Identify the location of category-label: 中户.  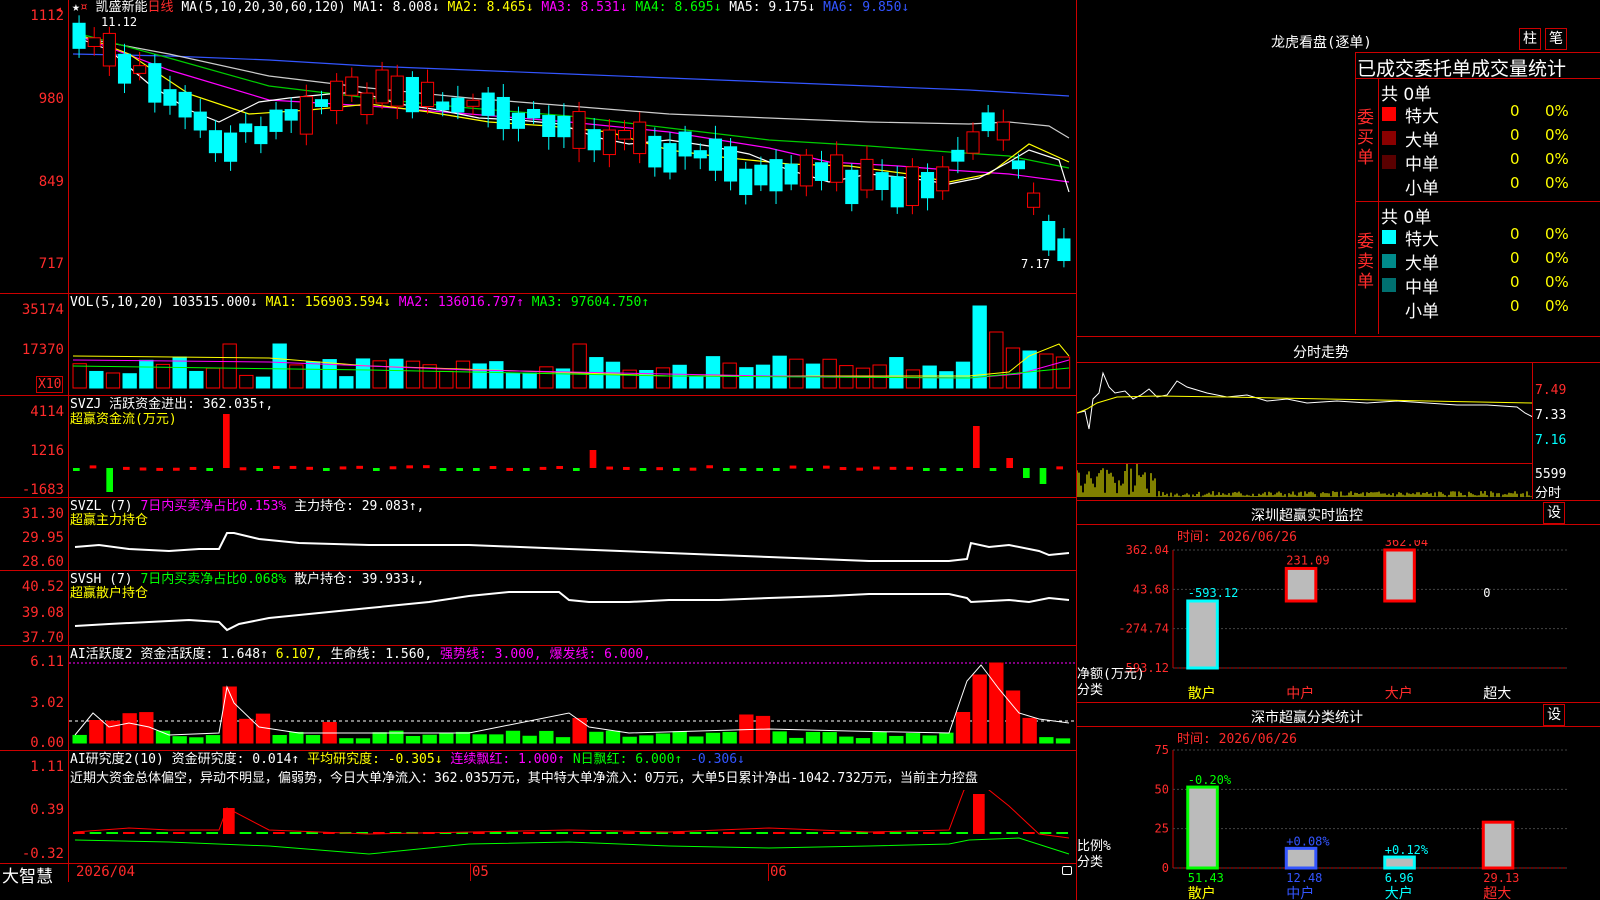
(1300, 892).